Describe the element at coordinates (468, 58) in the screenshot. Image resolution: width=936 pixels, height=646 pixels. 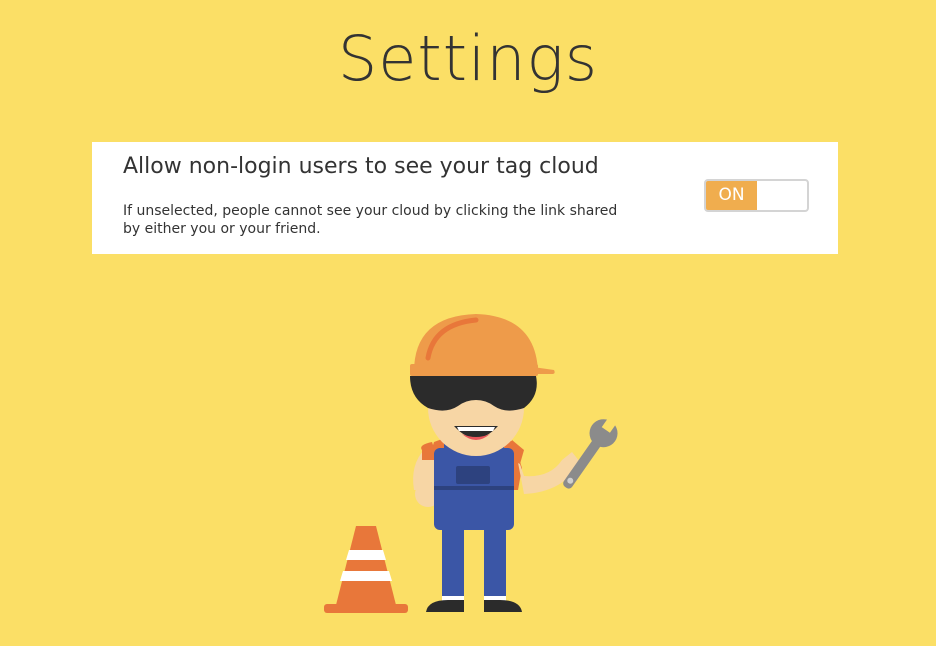
I see `page-title: Settings` at that location.